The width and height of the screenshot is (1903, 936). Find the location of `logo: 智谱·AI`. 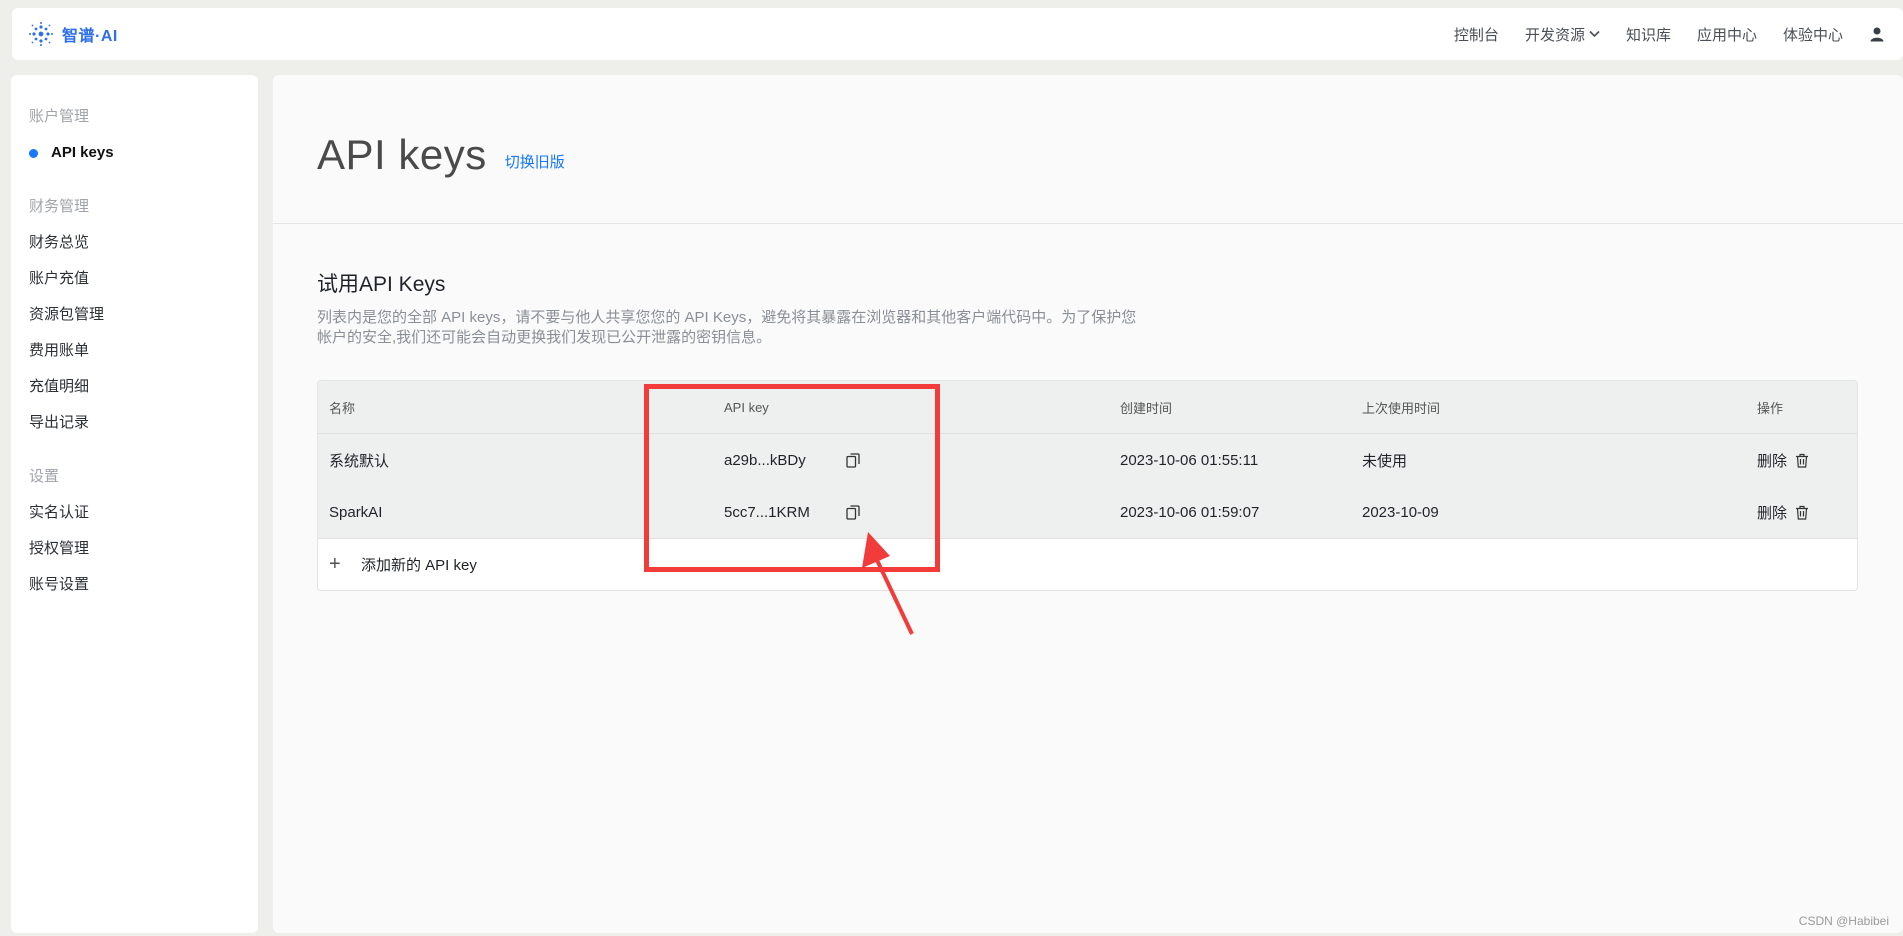

logo: 智谱·AI is located at coordinates (73, 34).